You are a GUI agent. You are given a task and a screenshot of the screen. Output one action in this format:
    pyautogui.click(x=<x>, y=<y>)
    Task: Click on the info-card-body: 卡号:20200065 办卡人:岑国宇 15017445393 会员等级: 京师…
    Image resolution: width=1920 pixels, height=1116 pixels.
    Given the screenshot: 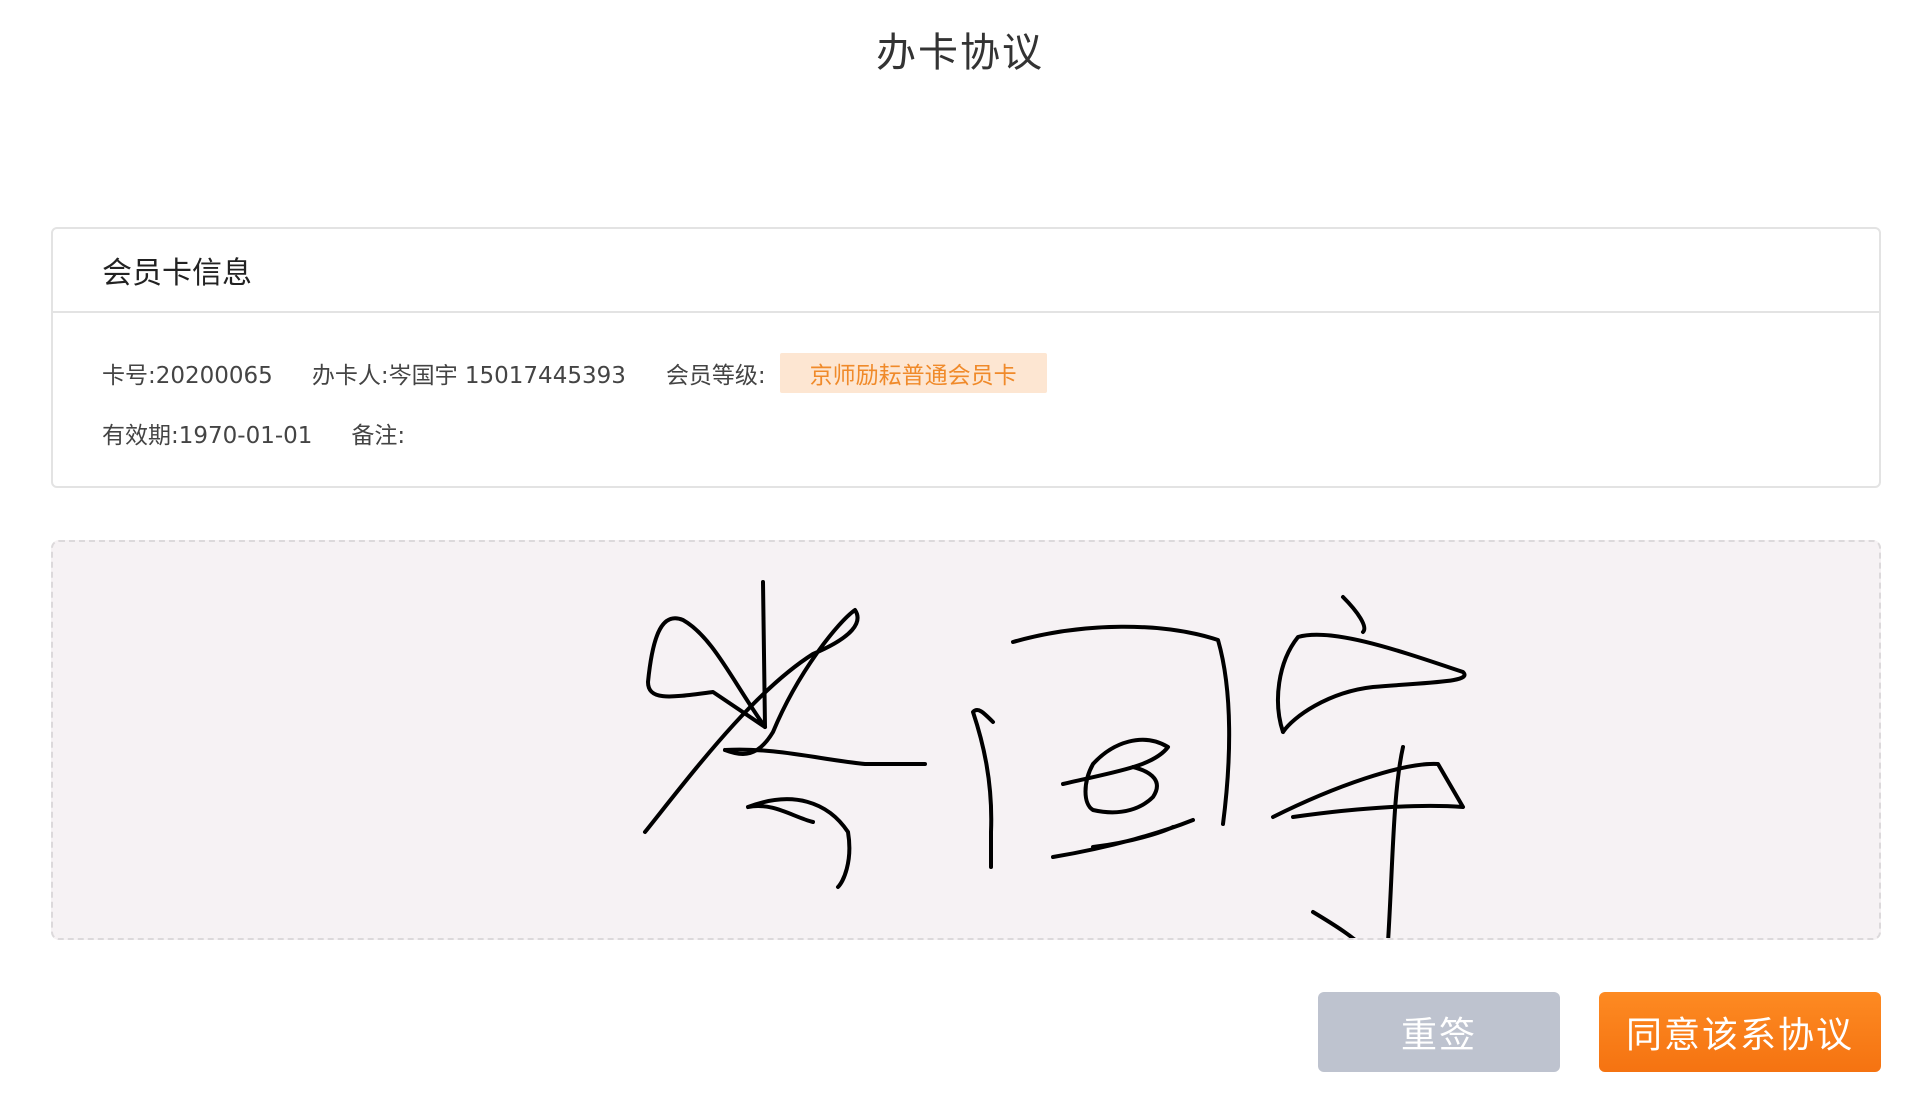 What is the action you would take?
    pyautogui.click(x=966, y=383)
    